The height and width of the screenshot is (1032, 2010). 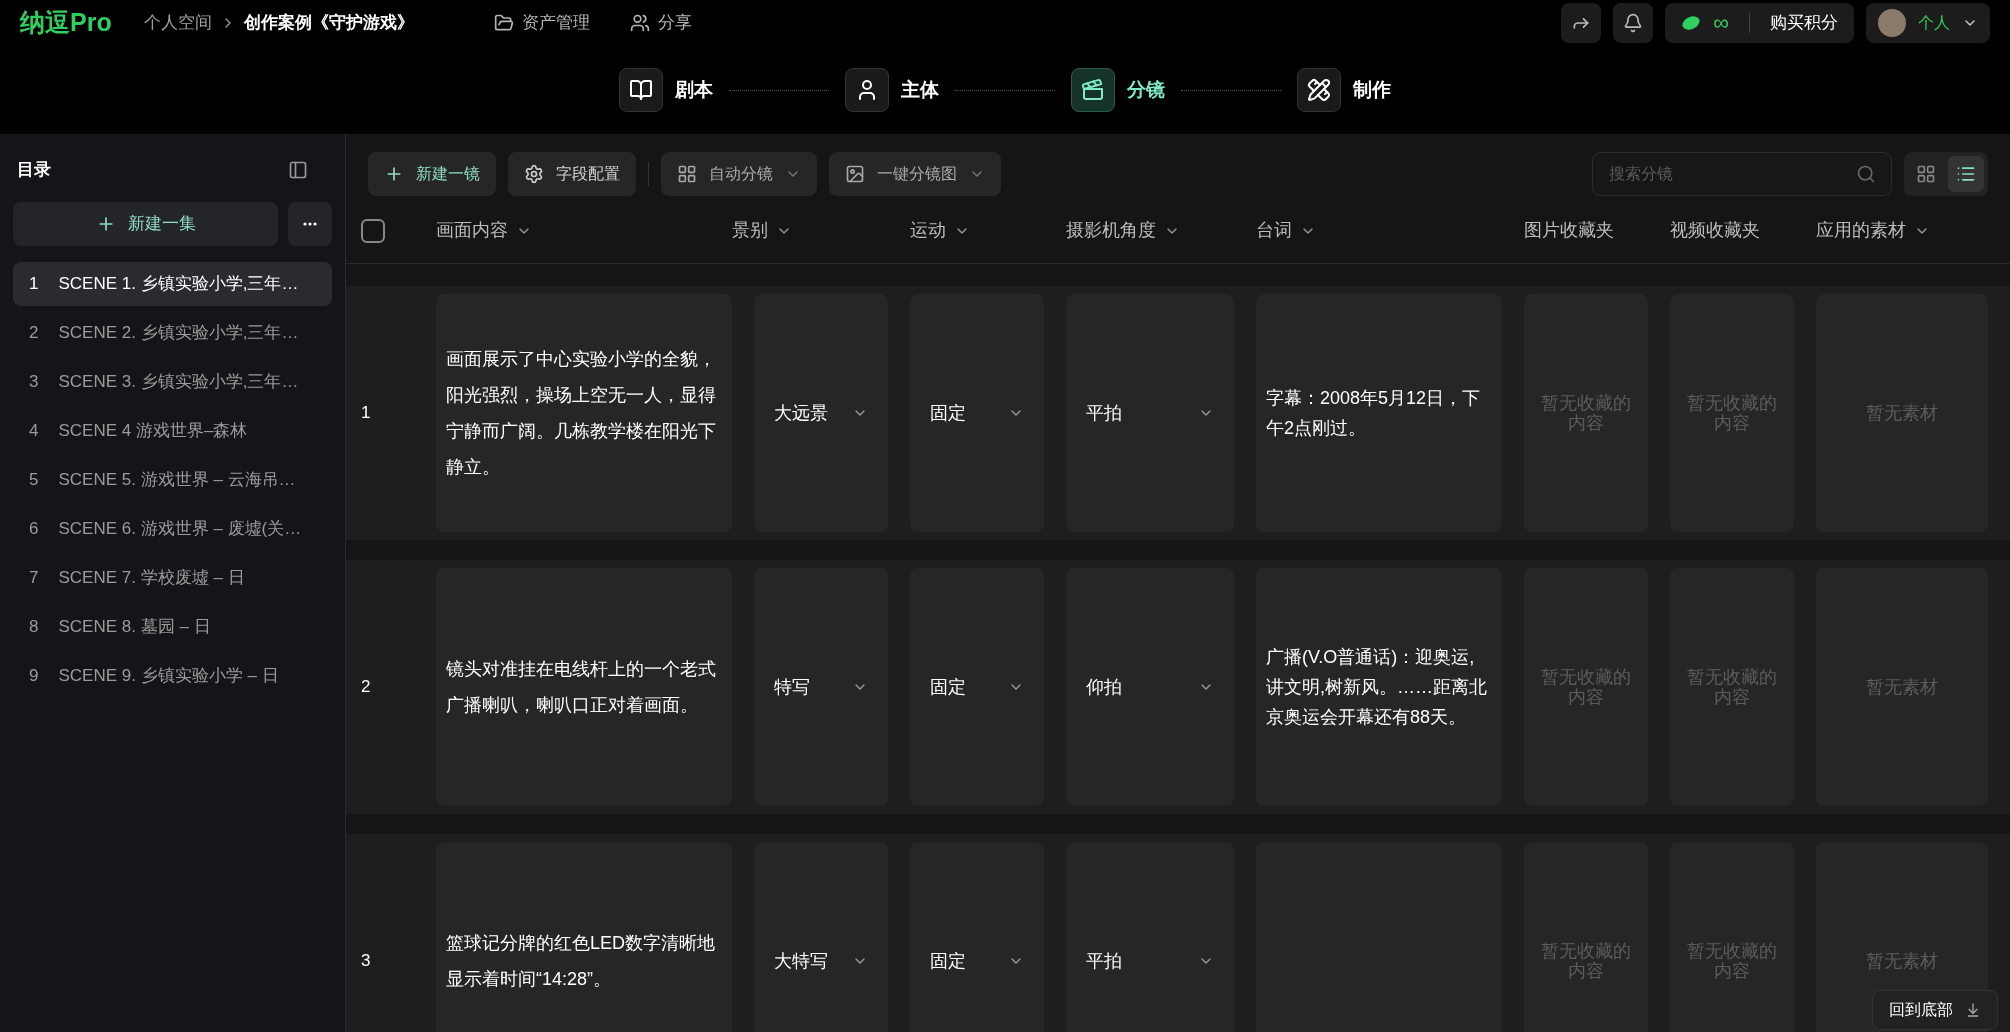 I want to click on list-view-icon, so click(x=1966, y=174).